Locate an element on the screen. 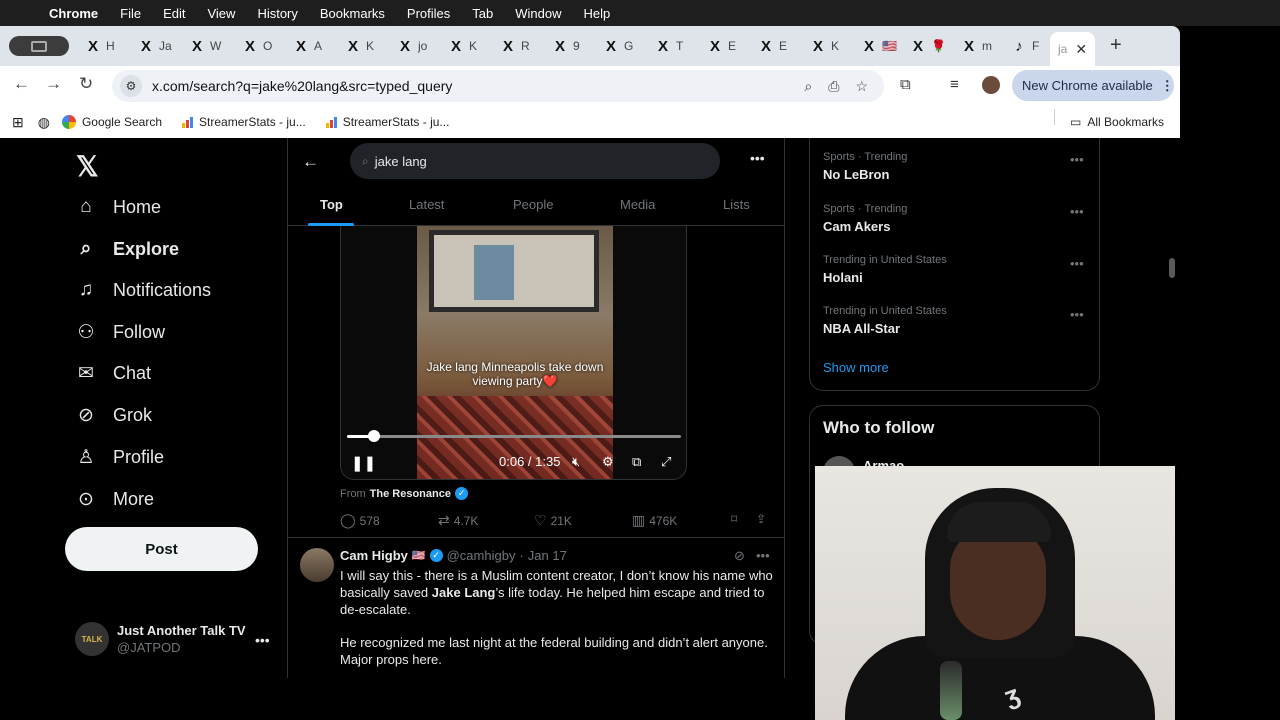 This screenshot has height=720, width=1280. post-button: Post is located at coordinates (161, 549).